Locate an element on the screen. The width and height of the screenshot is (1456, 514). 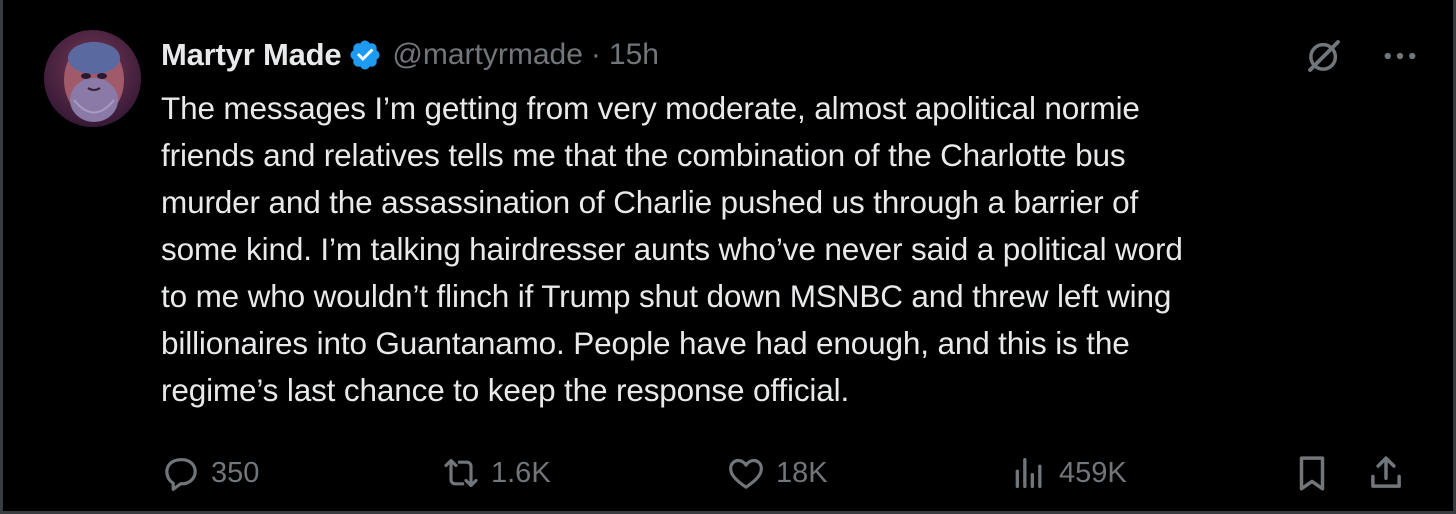
repost-button: 1.6K is located at coordinates (496, 473).